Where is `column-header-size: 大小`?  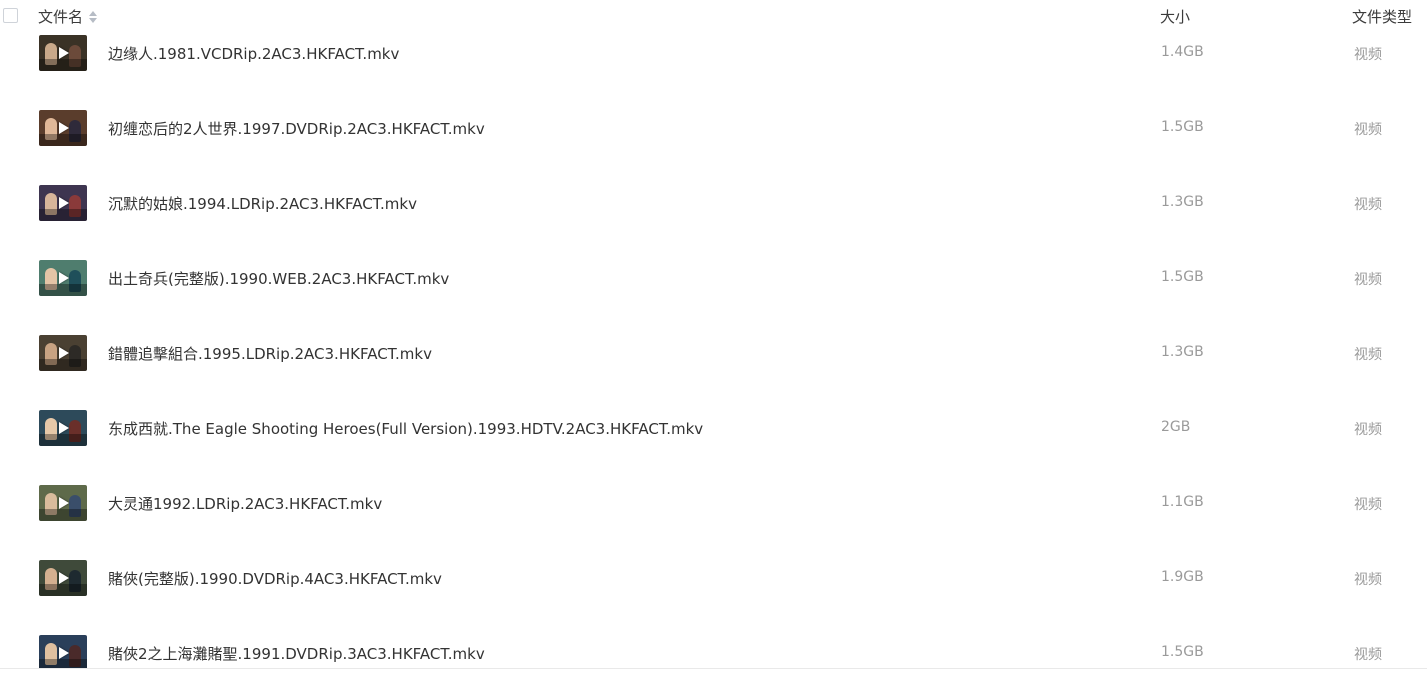
column-header-size: 大小 is located at coordinates (1175, 16).